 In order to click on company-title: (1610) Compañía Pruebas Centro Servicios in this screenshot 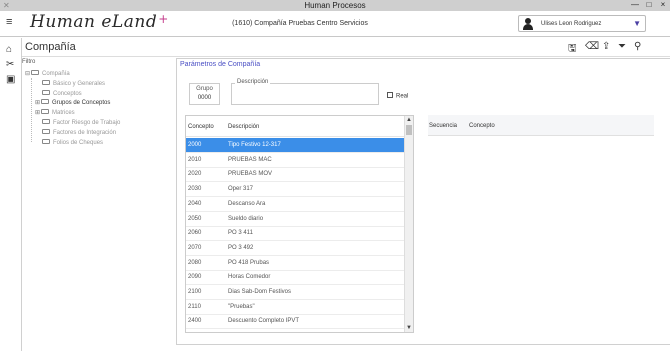, I will do `click(300, 23)`.